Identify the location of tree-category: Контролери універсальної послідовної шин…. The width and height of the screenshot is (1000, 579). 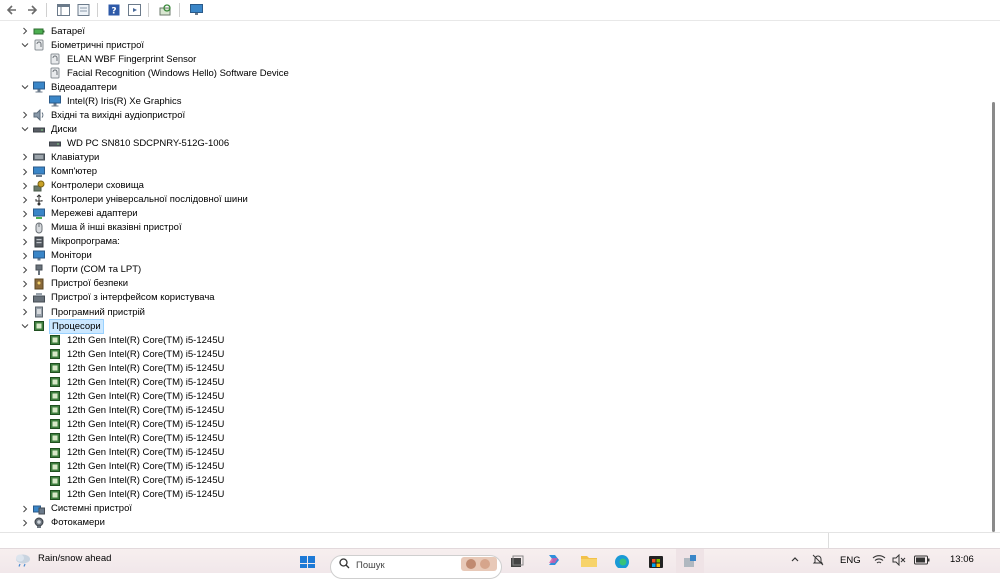
(125, 200).